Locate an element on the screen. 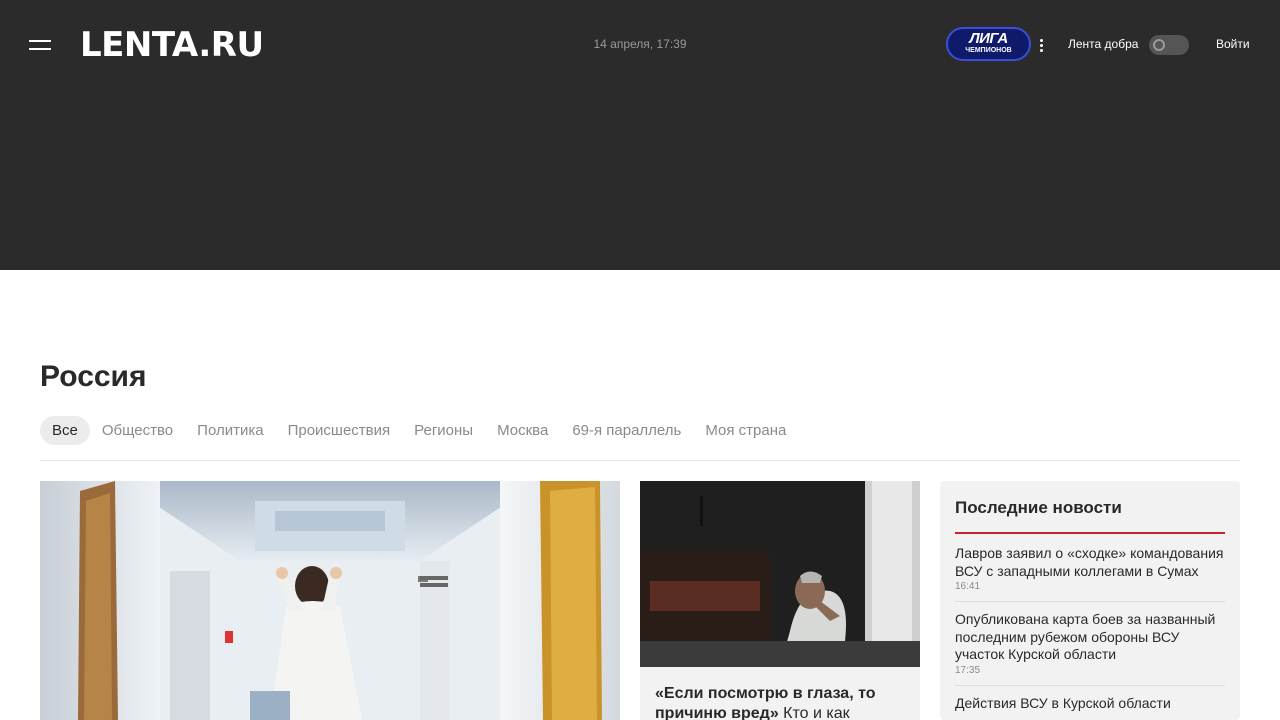 The image size is (1280, 720). tab-item: Регионы is located at coordinates (443, 430).